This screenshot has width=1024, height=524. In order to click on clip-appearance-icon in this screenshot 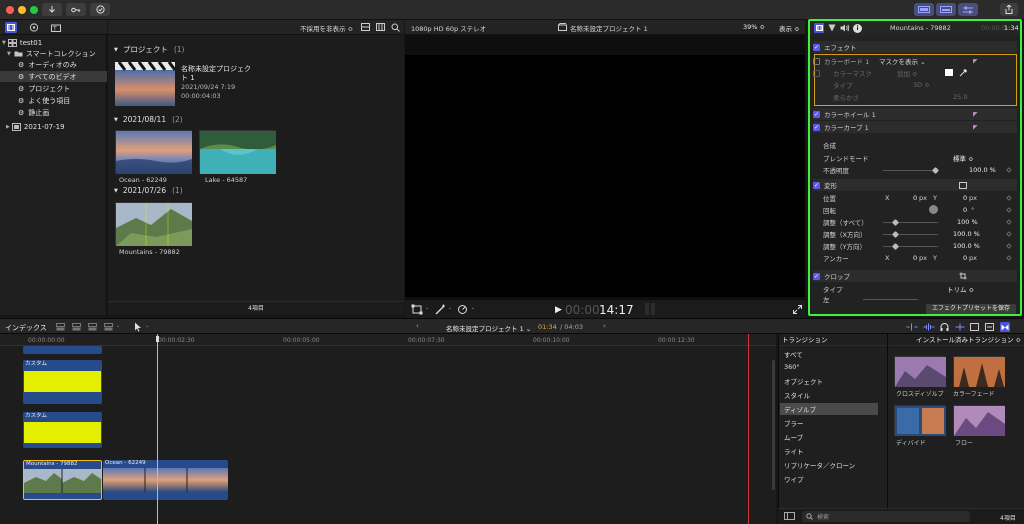, I will do `click(365, 27)`.